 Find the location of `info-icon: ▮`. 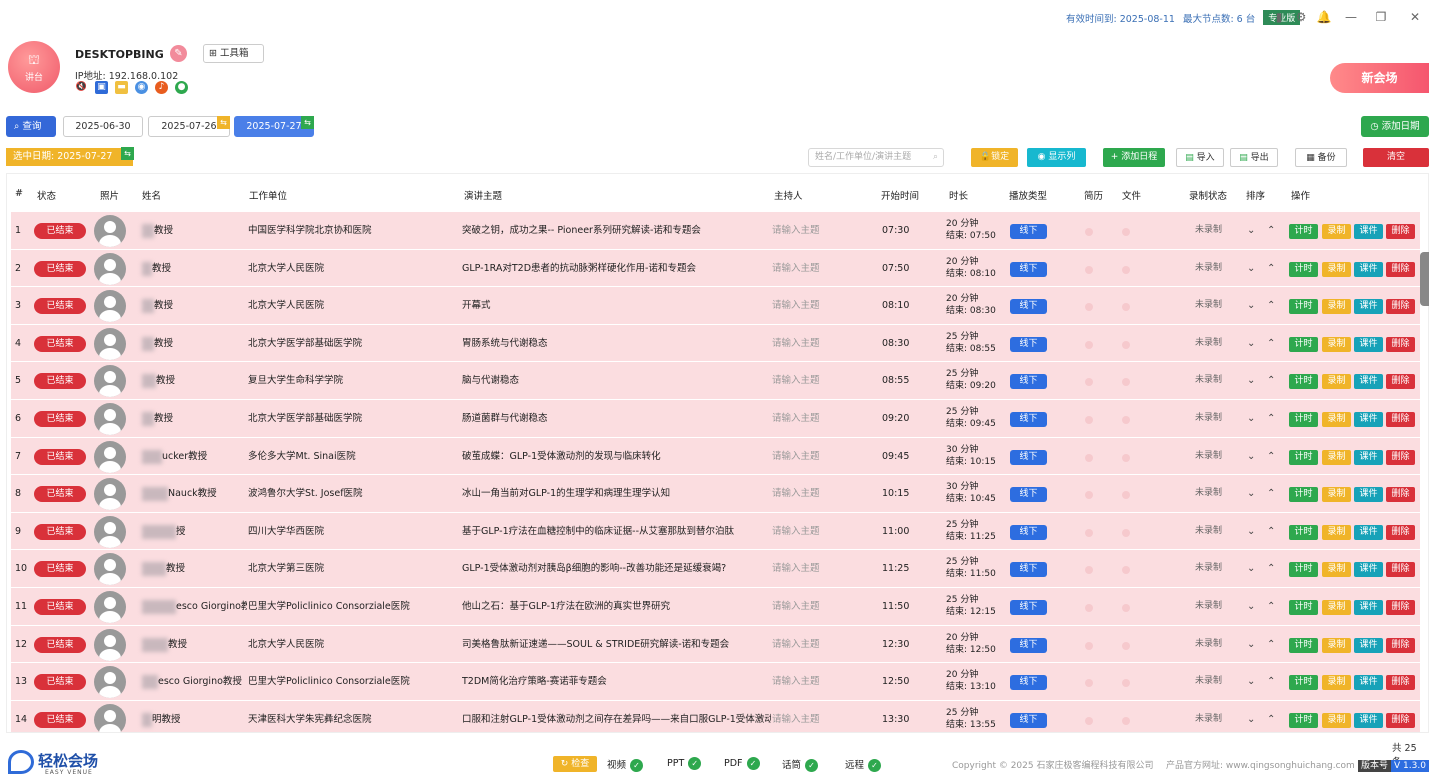

info-icon: ▮ is located at coordinates (1279, 17).